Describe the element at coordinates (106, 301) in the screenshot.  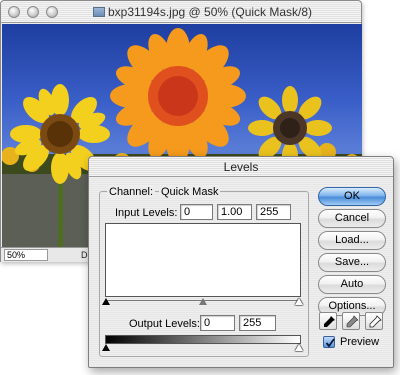
I see `input-black-point-slider` at that location.